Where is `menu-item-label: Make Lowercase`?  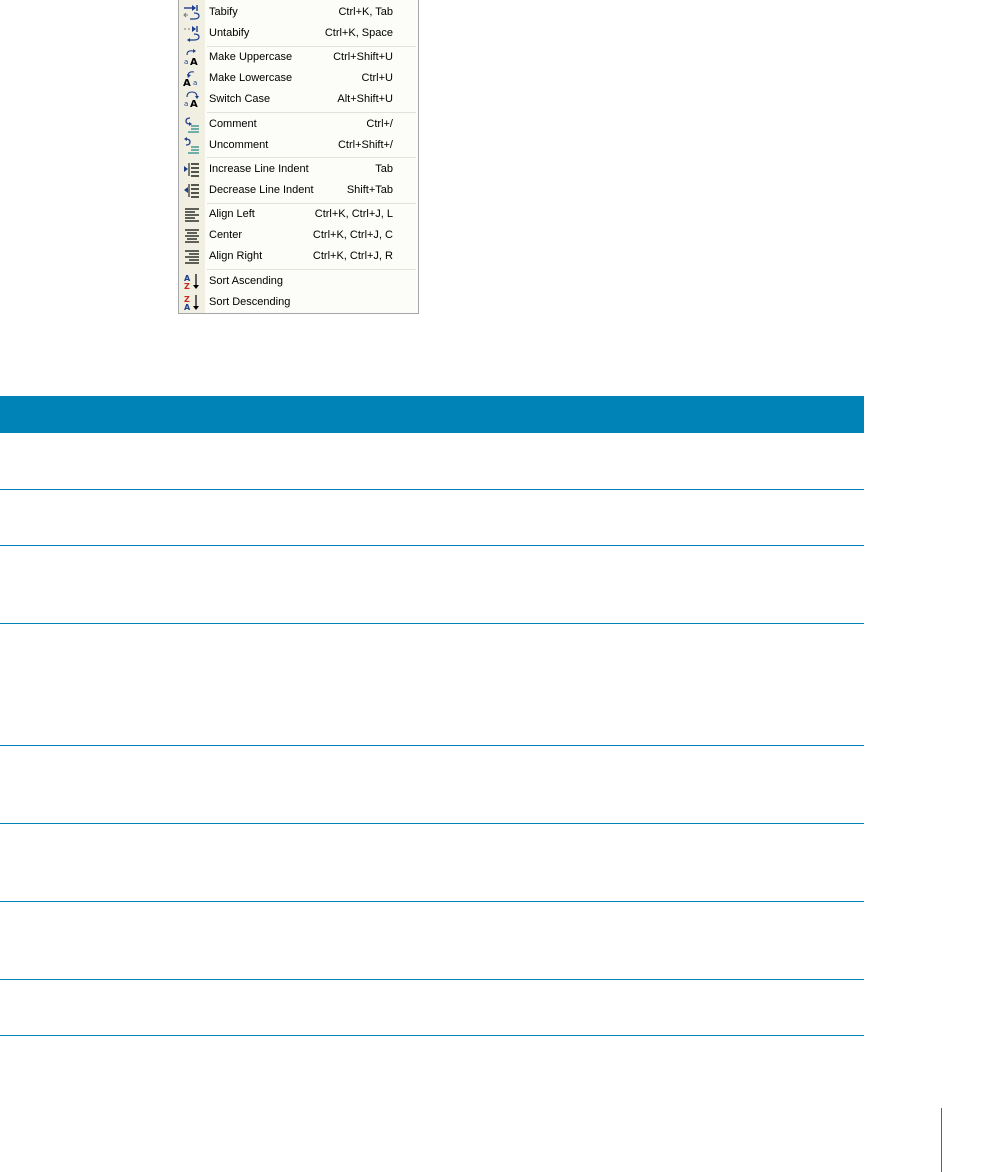
menu-item-label: Make Lowercase is located at coordinates (251, 78).